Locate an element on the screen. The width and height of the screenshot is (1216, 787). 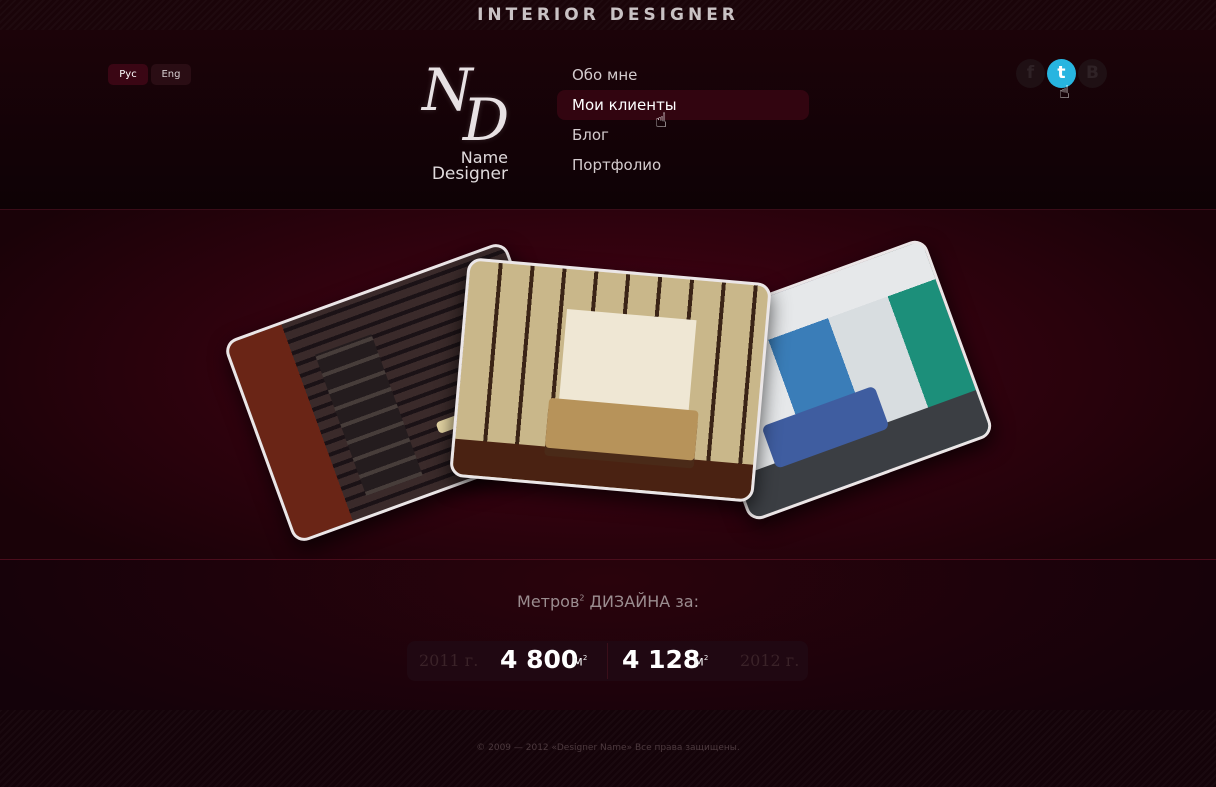
nav-item-about: Обо мне is located at coordinates (683, 75).